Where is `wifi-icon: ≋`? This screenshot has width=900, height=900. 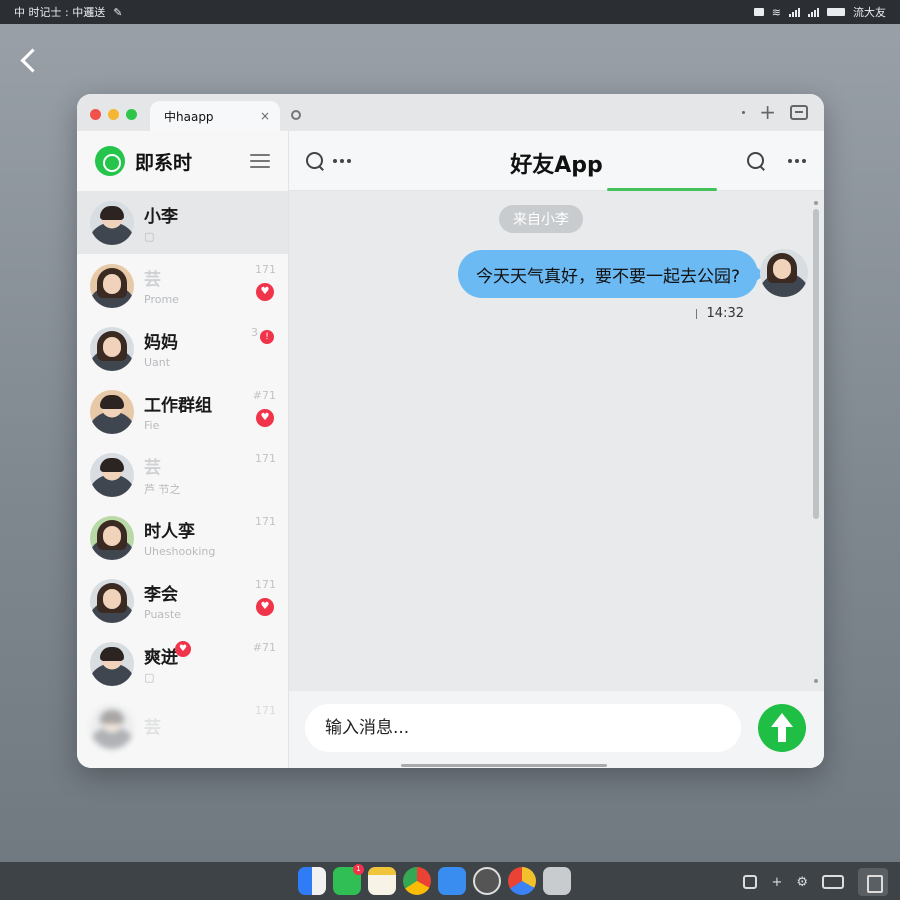 wifi-icon: ≋ is located at coordinates (776, 12).